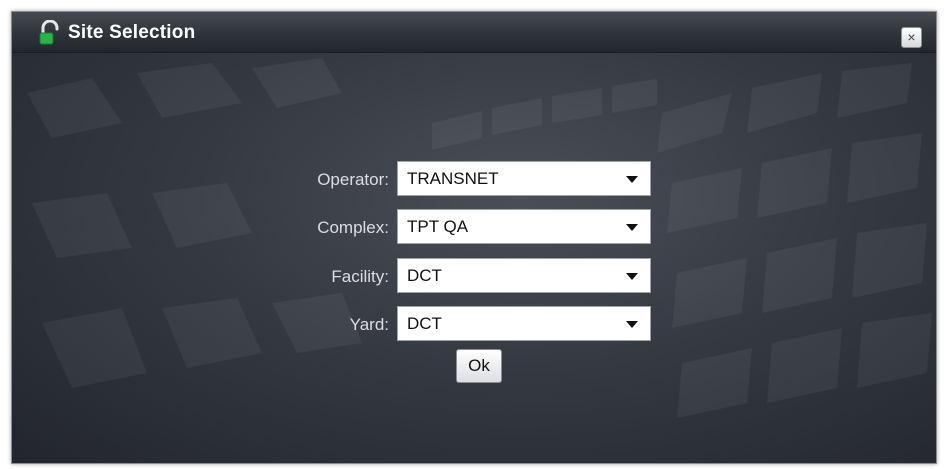  I want to click on operator-value: TRANSNET, so click(453, 178).